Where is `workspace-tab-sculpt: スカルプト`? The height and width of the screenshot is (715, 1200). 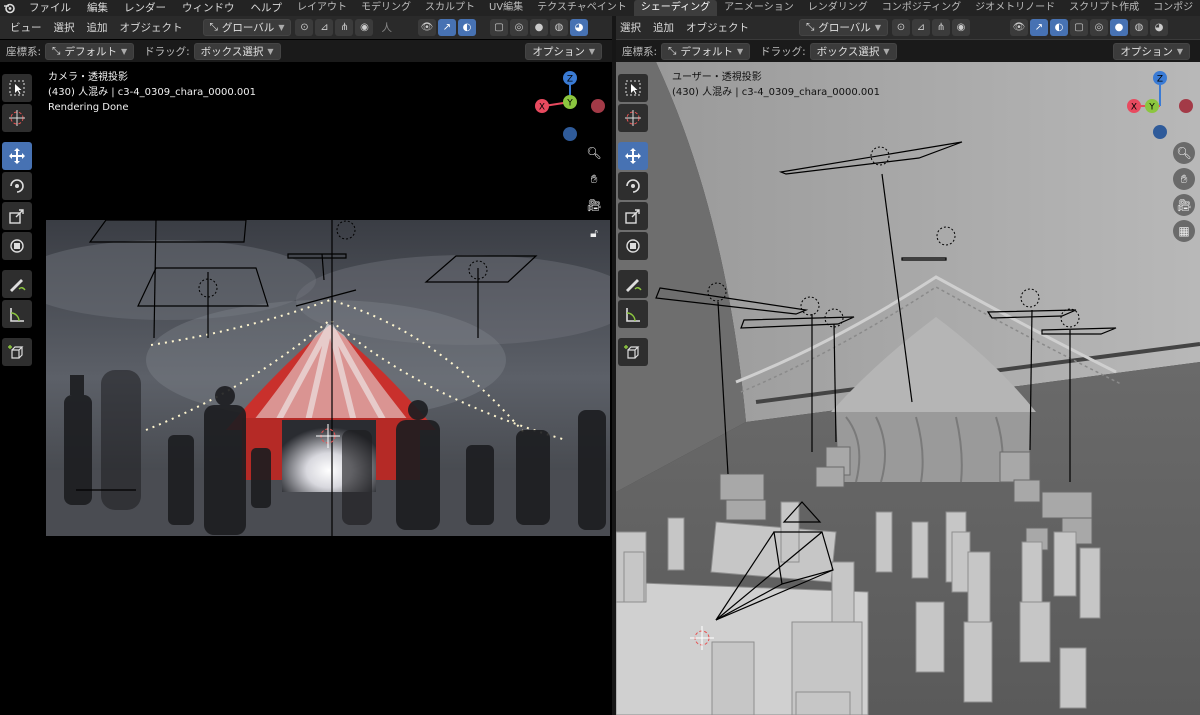
workspace-tab-sculpt: スカルプト is located at coordinates (450, 8).